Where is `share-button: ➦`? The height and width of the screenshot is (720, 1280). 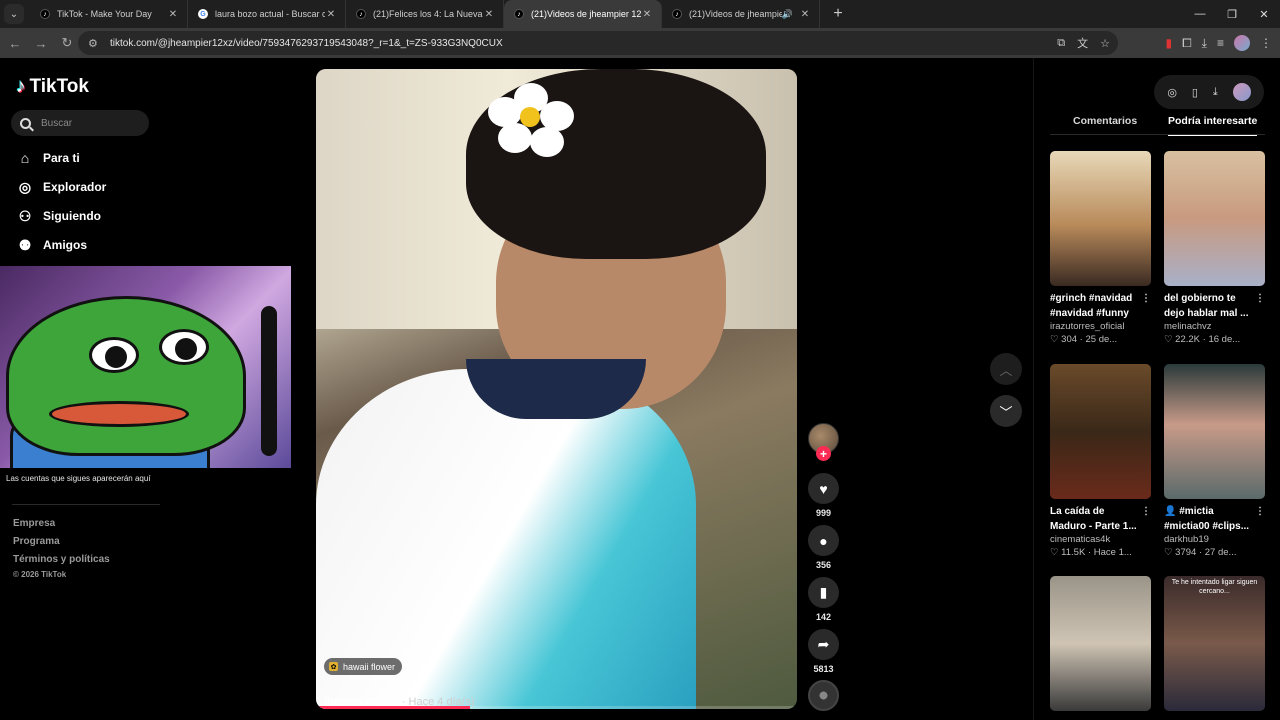 share-button: ➦ is located at coordinates (823, 644).